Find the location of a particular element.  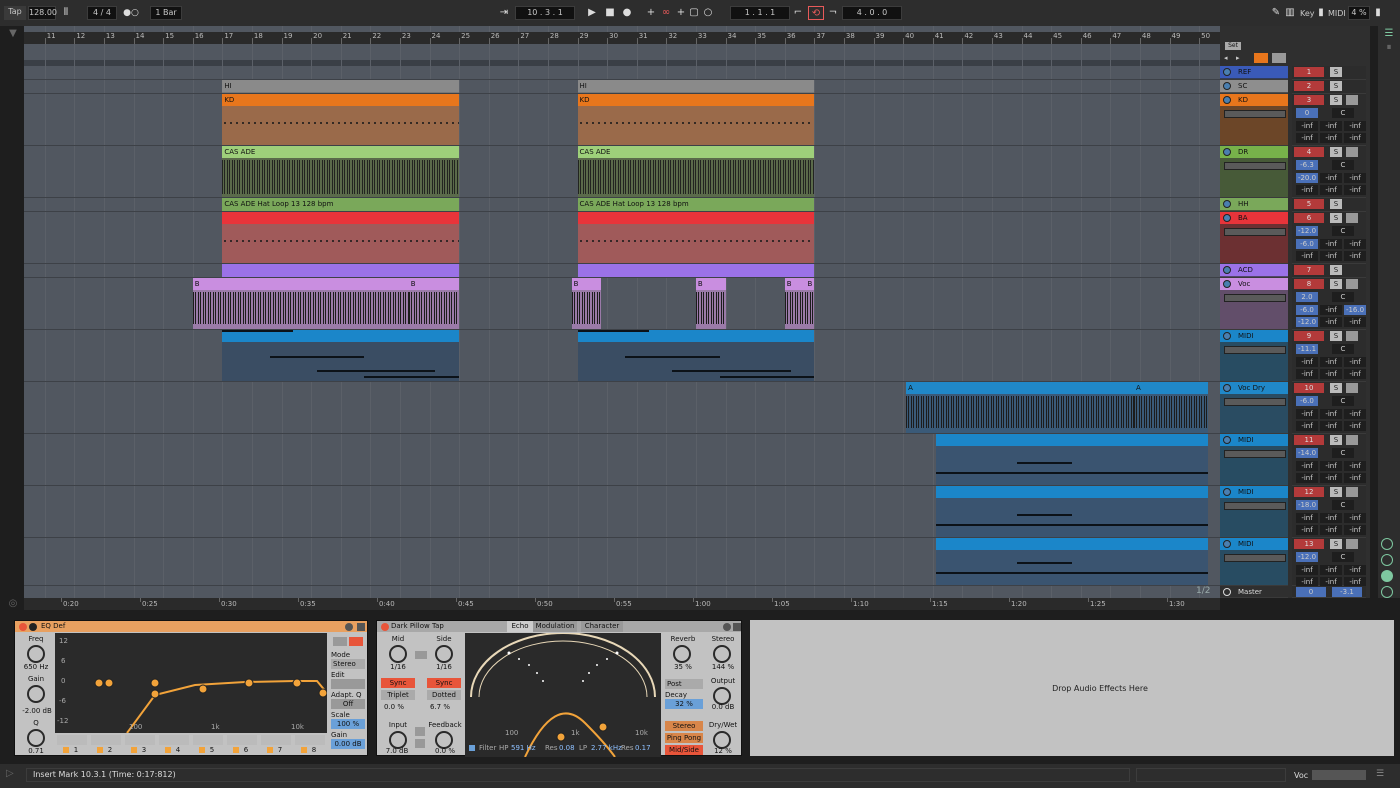

solo-button: S is located at coordinates (1336, 544).